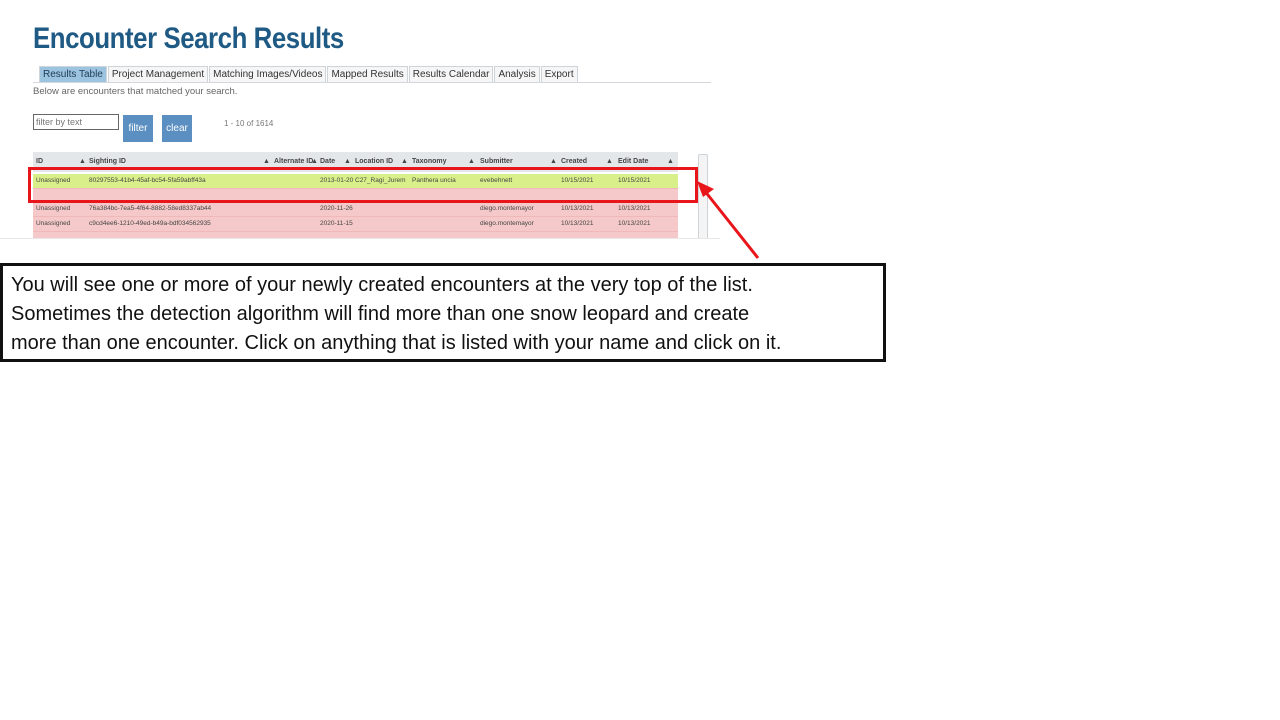 This screenshot has height=720, width=1280. I want to click on col-date: Date, so click(327, 161).